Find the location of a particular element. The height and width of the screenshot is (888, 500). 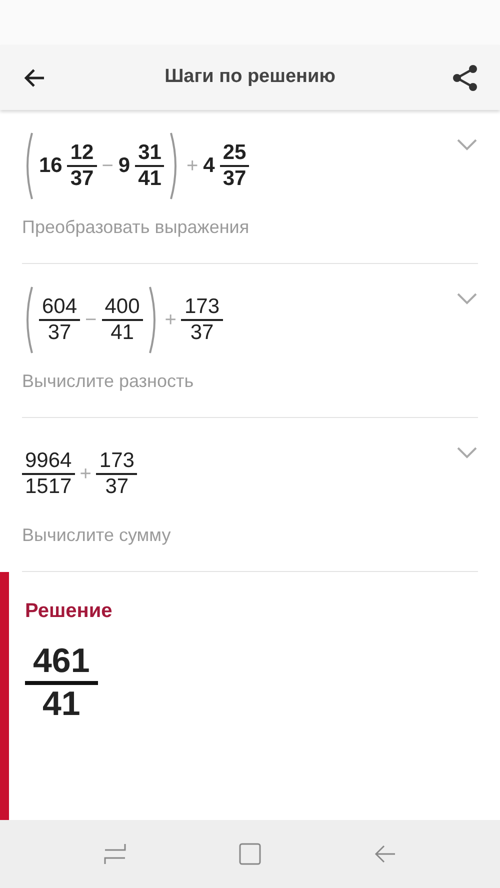

fraction: 461 41 is located at coordinates (61, 683).